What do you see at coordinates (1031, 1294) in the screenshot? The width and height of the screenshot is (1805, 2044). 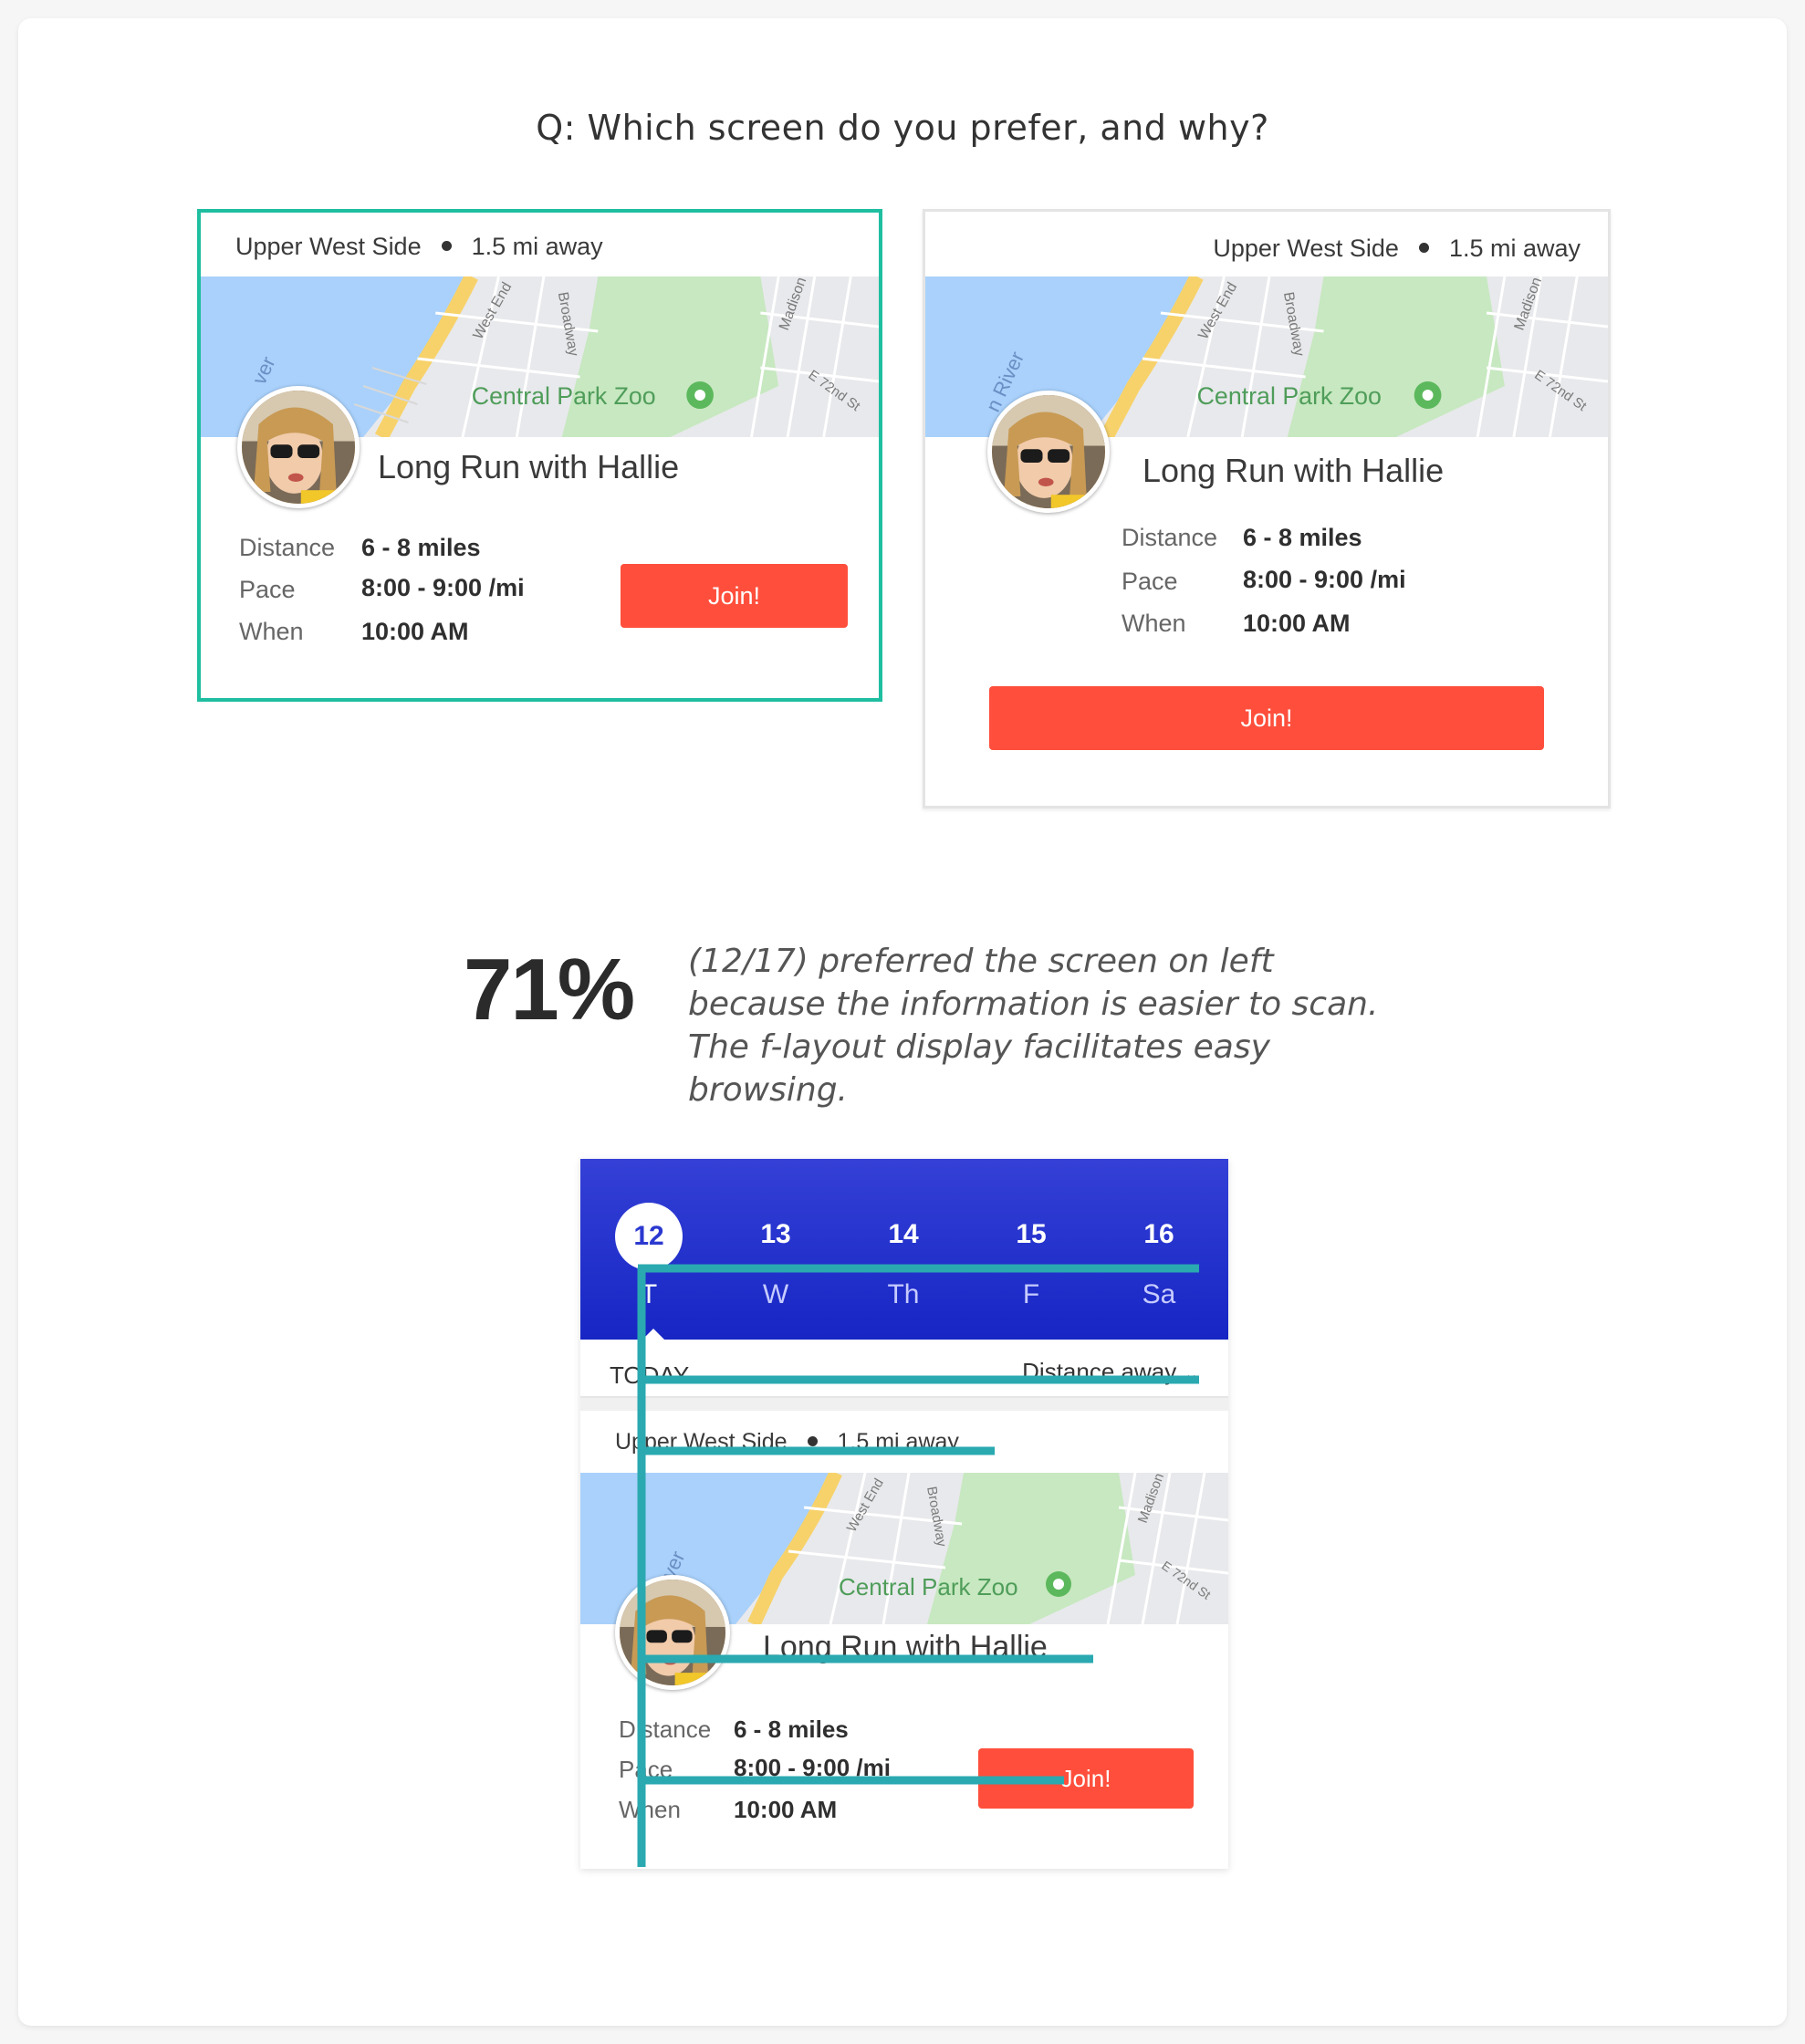 I see `day-name: F` at bounding box center [1031, 1294].